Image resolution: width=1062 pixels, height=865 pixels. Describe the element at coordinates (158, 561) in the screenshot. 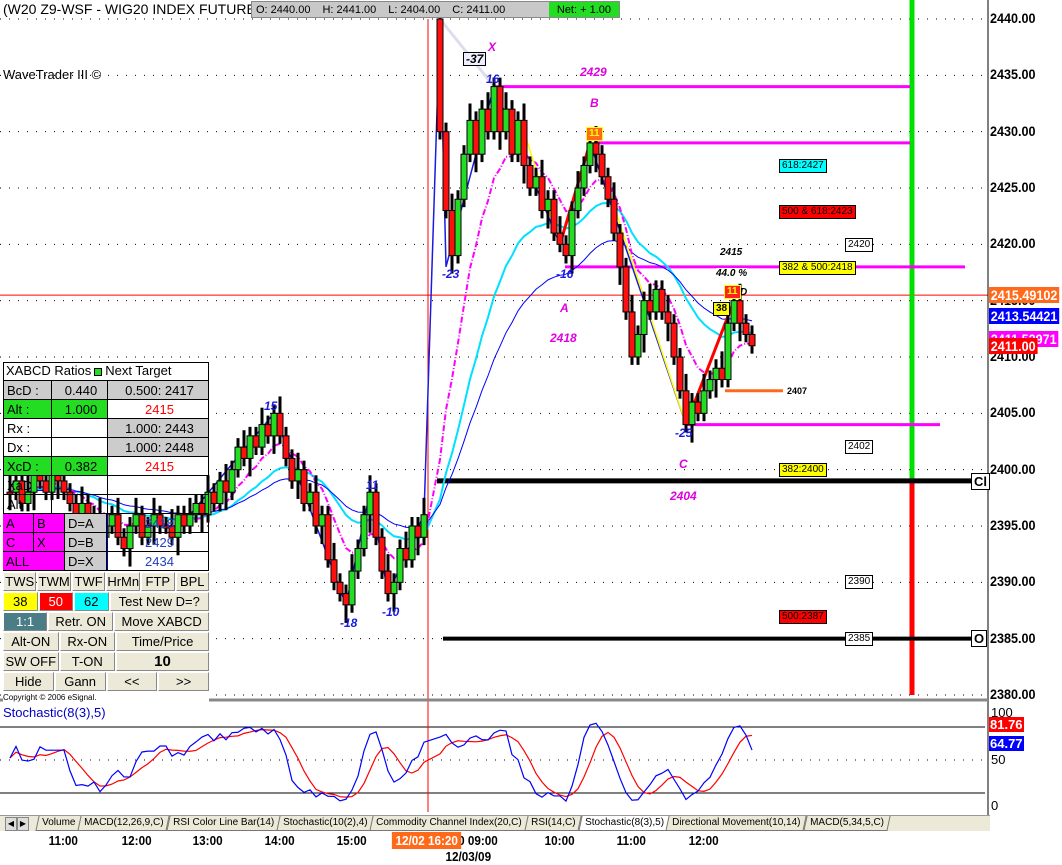

I see `d-target-value: 2434` at that location.